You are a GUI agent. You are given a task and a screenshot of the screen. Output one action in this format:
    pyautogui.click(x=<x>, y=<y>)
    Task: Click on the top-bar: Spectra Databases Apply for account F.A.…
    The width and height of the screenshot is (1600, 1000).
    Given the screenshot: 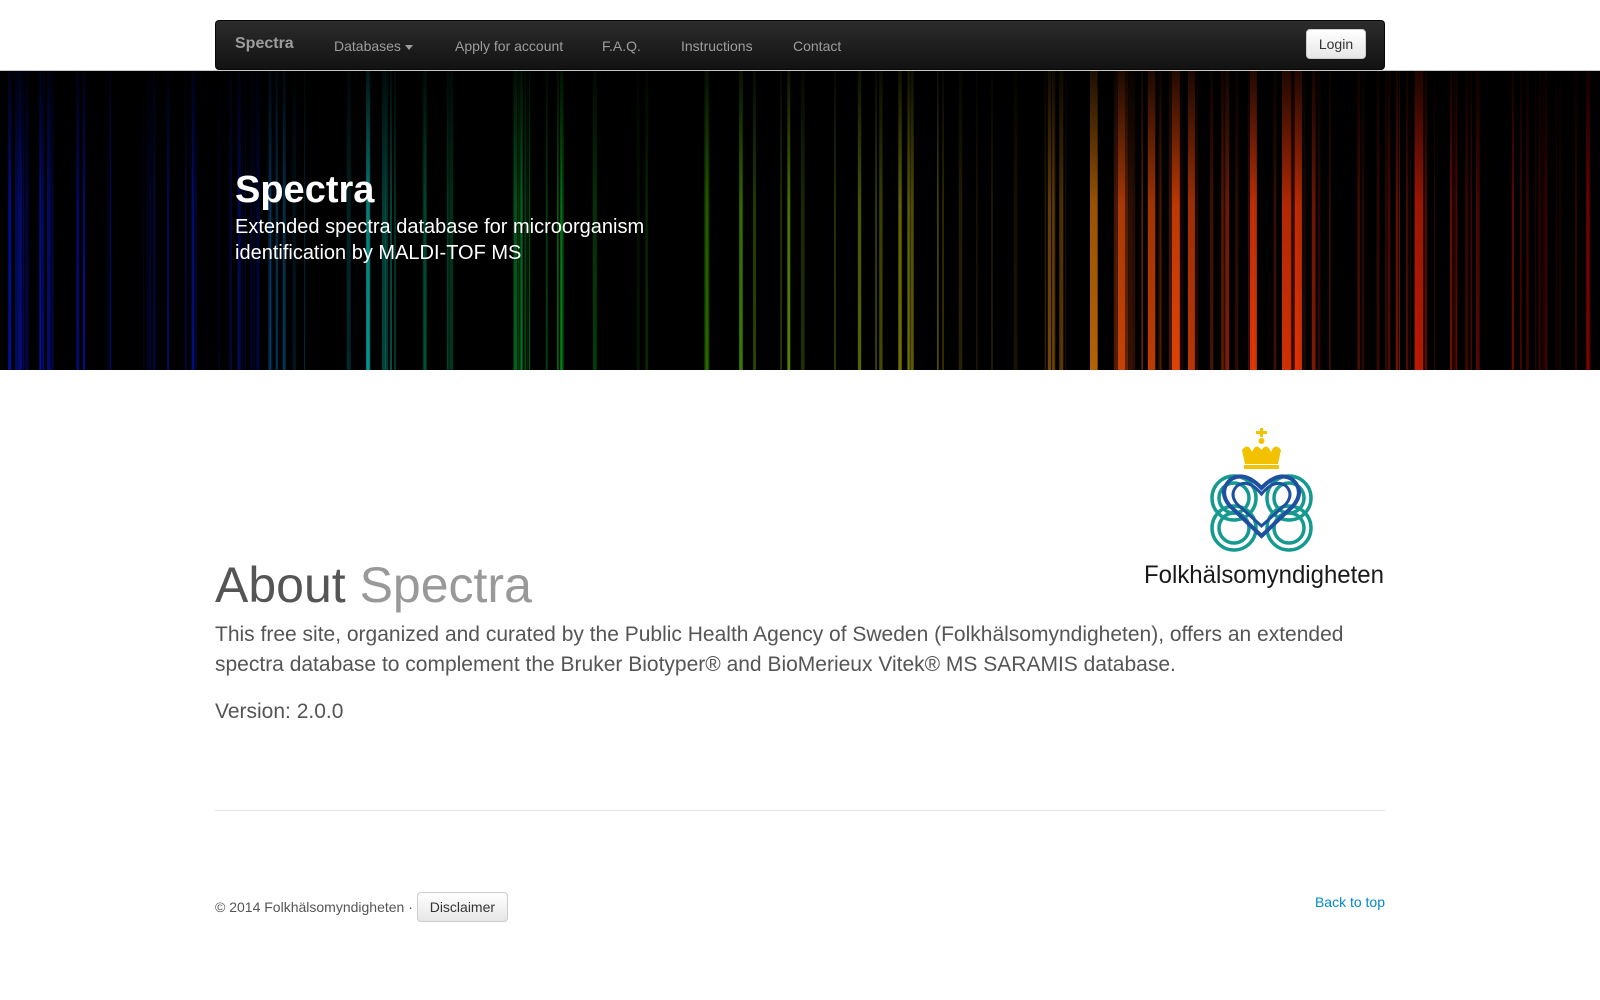 What is the action you would take?
    pyautogui.click(x=800, y=35)
    